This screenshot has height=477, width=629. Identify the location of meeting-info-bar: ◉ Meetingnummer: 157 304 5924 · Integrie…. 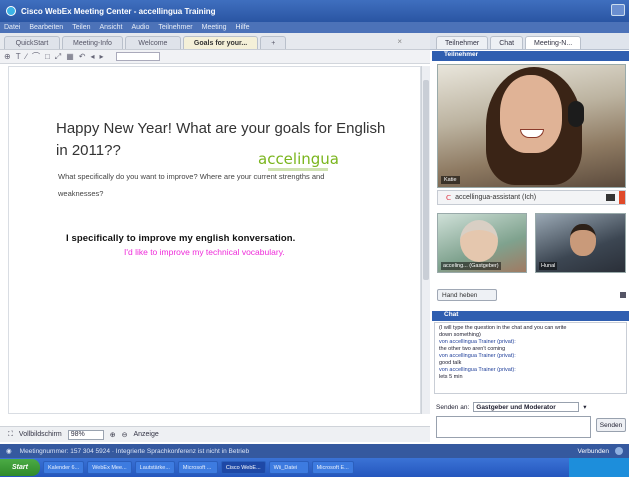
(314, 451).